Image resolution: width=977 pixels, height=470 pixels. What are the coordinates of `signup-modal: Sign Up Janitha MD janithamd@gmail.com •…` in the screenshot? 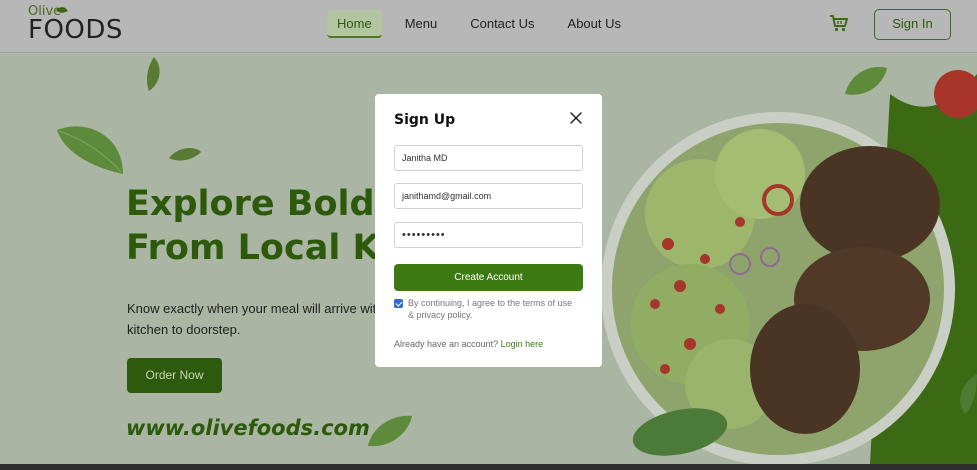 It's located at (488, 230).